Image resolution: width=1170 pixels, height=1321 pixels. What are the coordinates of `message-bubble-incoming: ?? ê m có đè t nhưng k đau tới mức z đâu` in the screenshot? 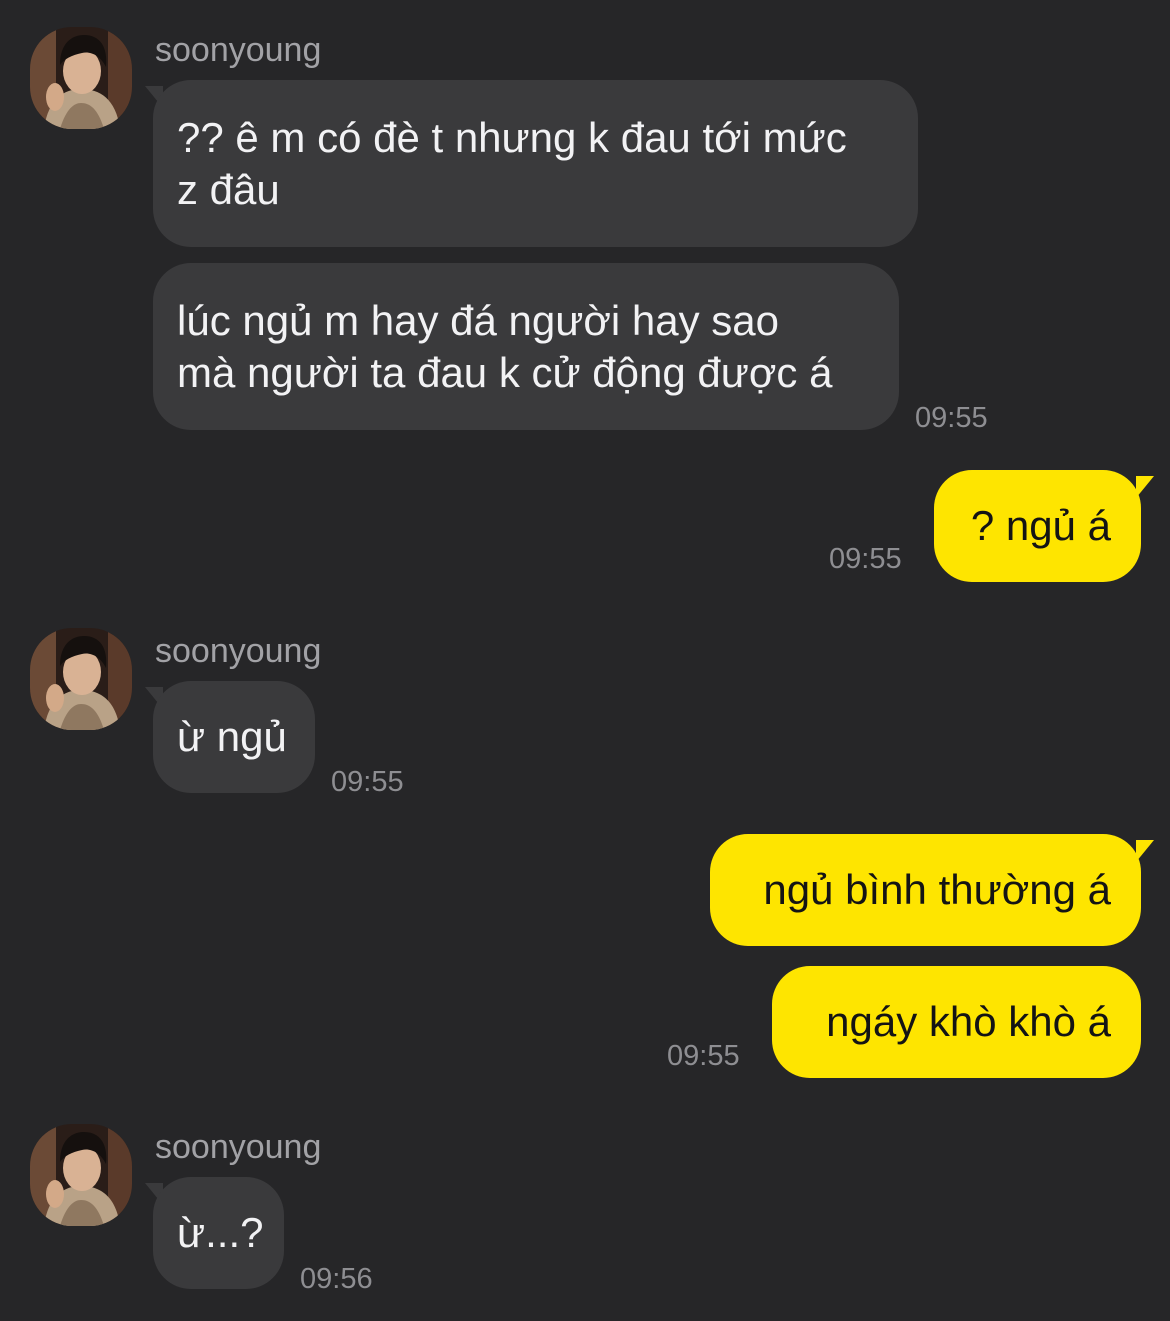 It's located at (535, 163).